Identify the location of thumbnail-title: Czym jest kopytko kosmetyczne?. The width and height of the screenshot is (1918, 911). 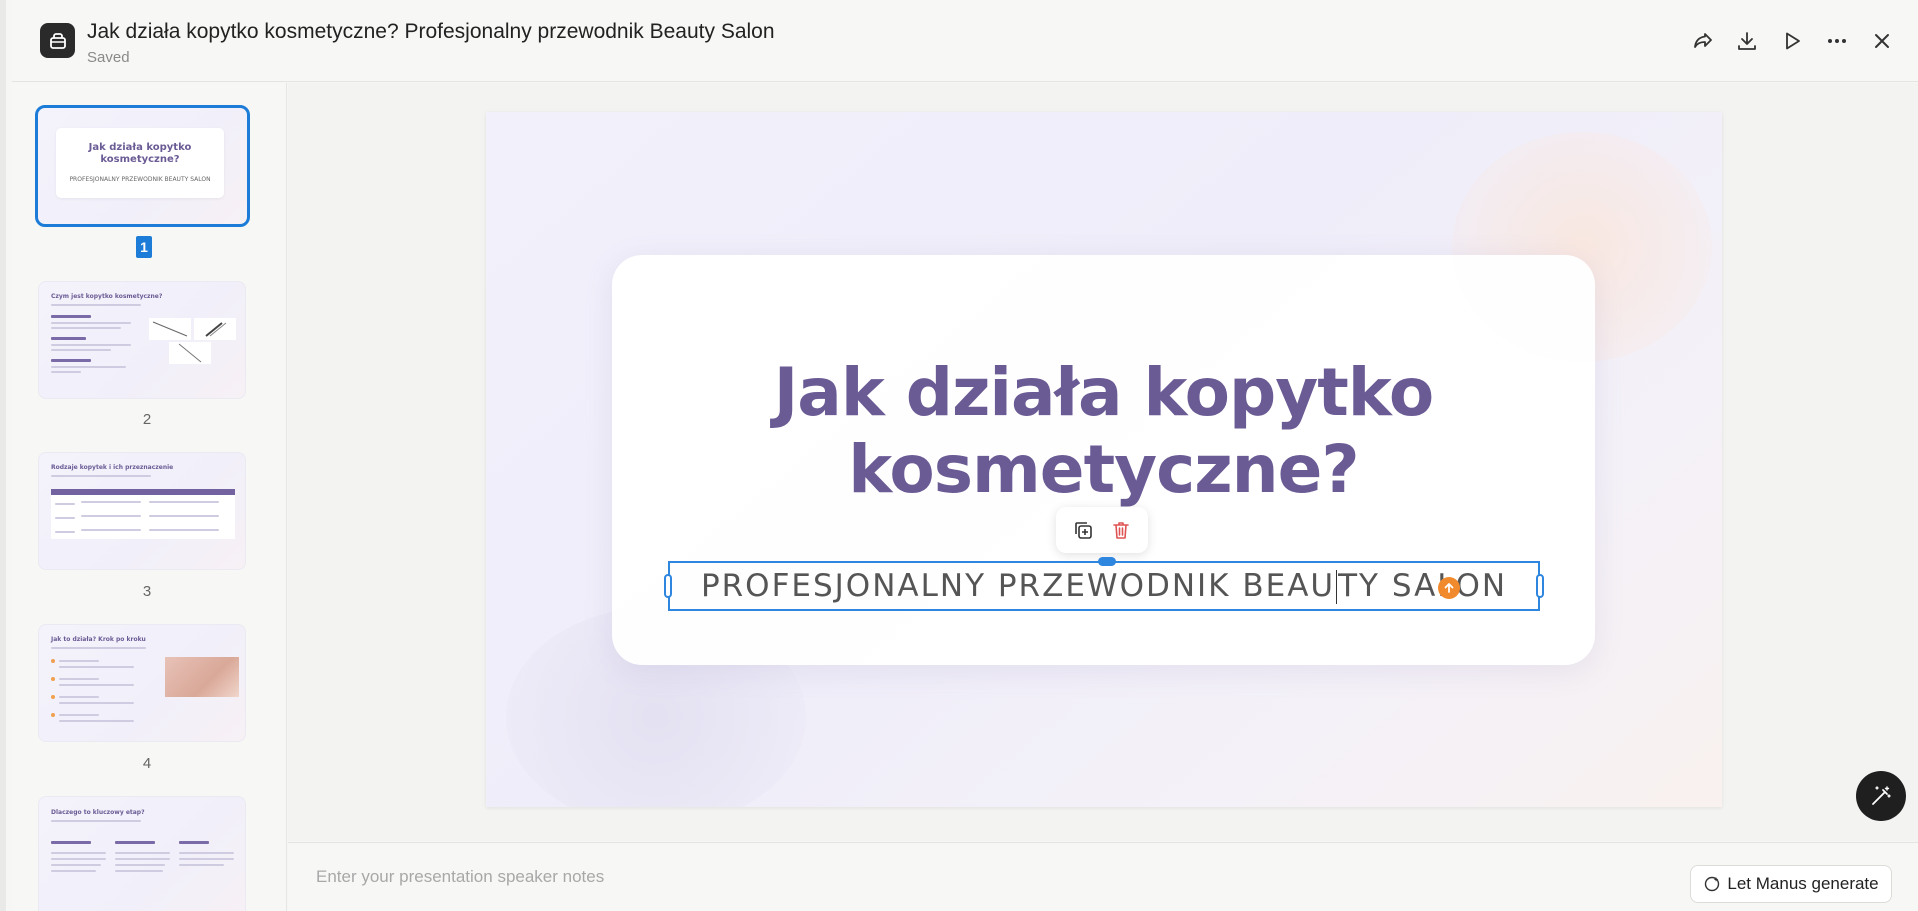
(107, 296).